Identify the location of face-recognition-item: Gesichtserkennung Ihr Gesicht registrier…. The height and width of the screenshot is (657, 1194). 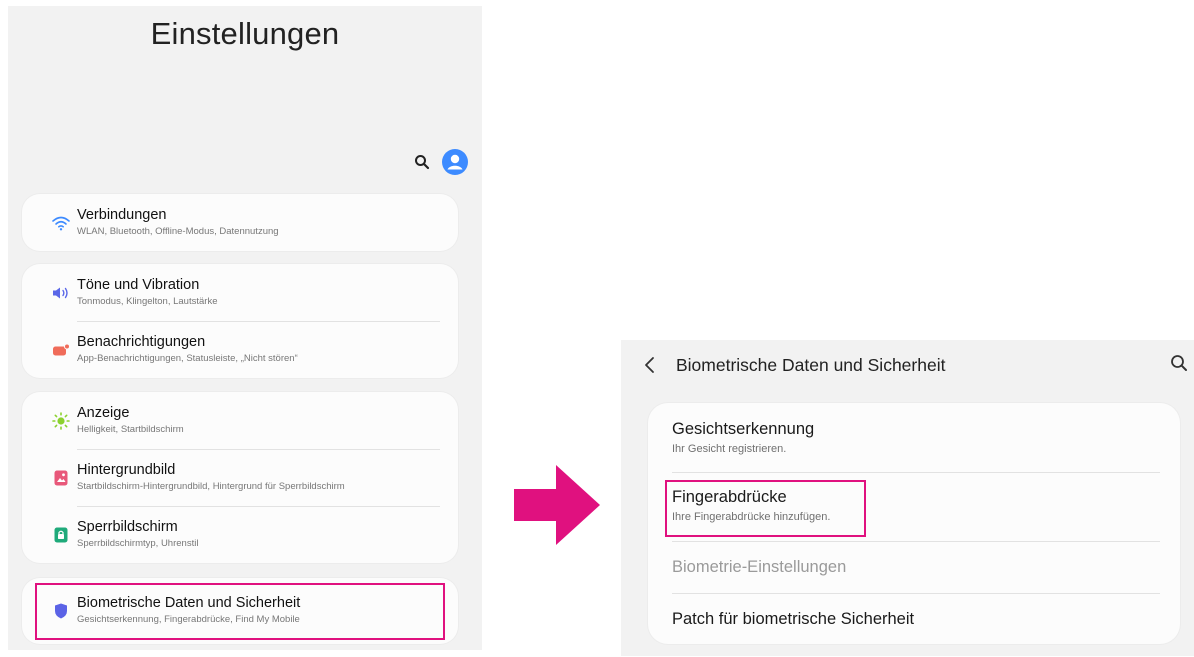
(743, 437).